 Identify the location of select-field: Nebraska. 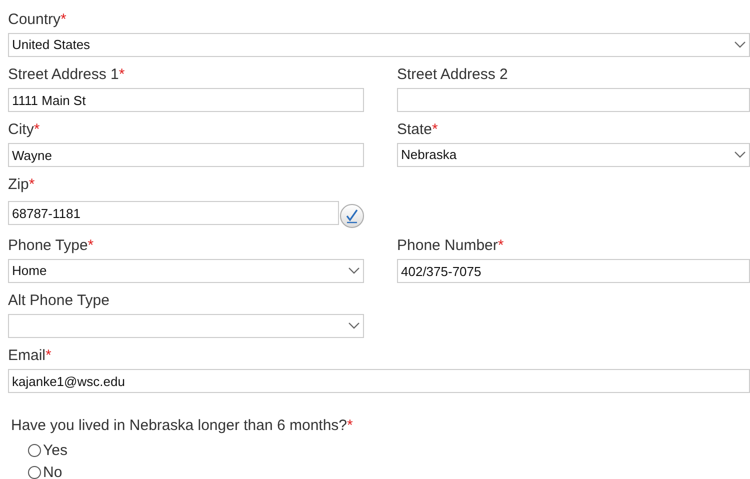
(573, 155).